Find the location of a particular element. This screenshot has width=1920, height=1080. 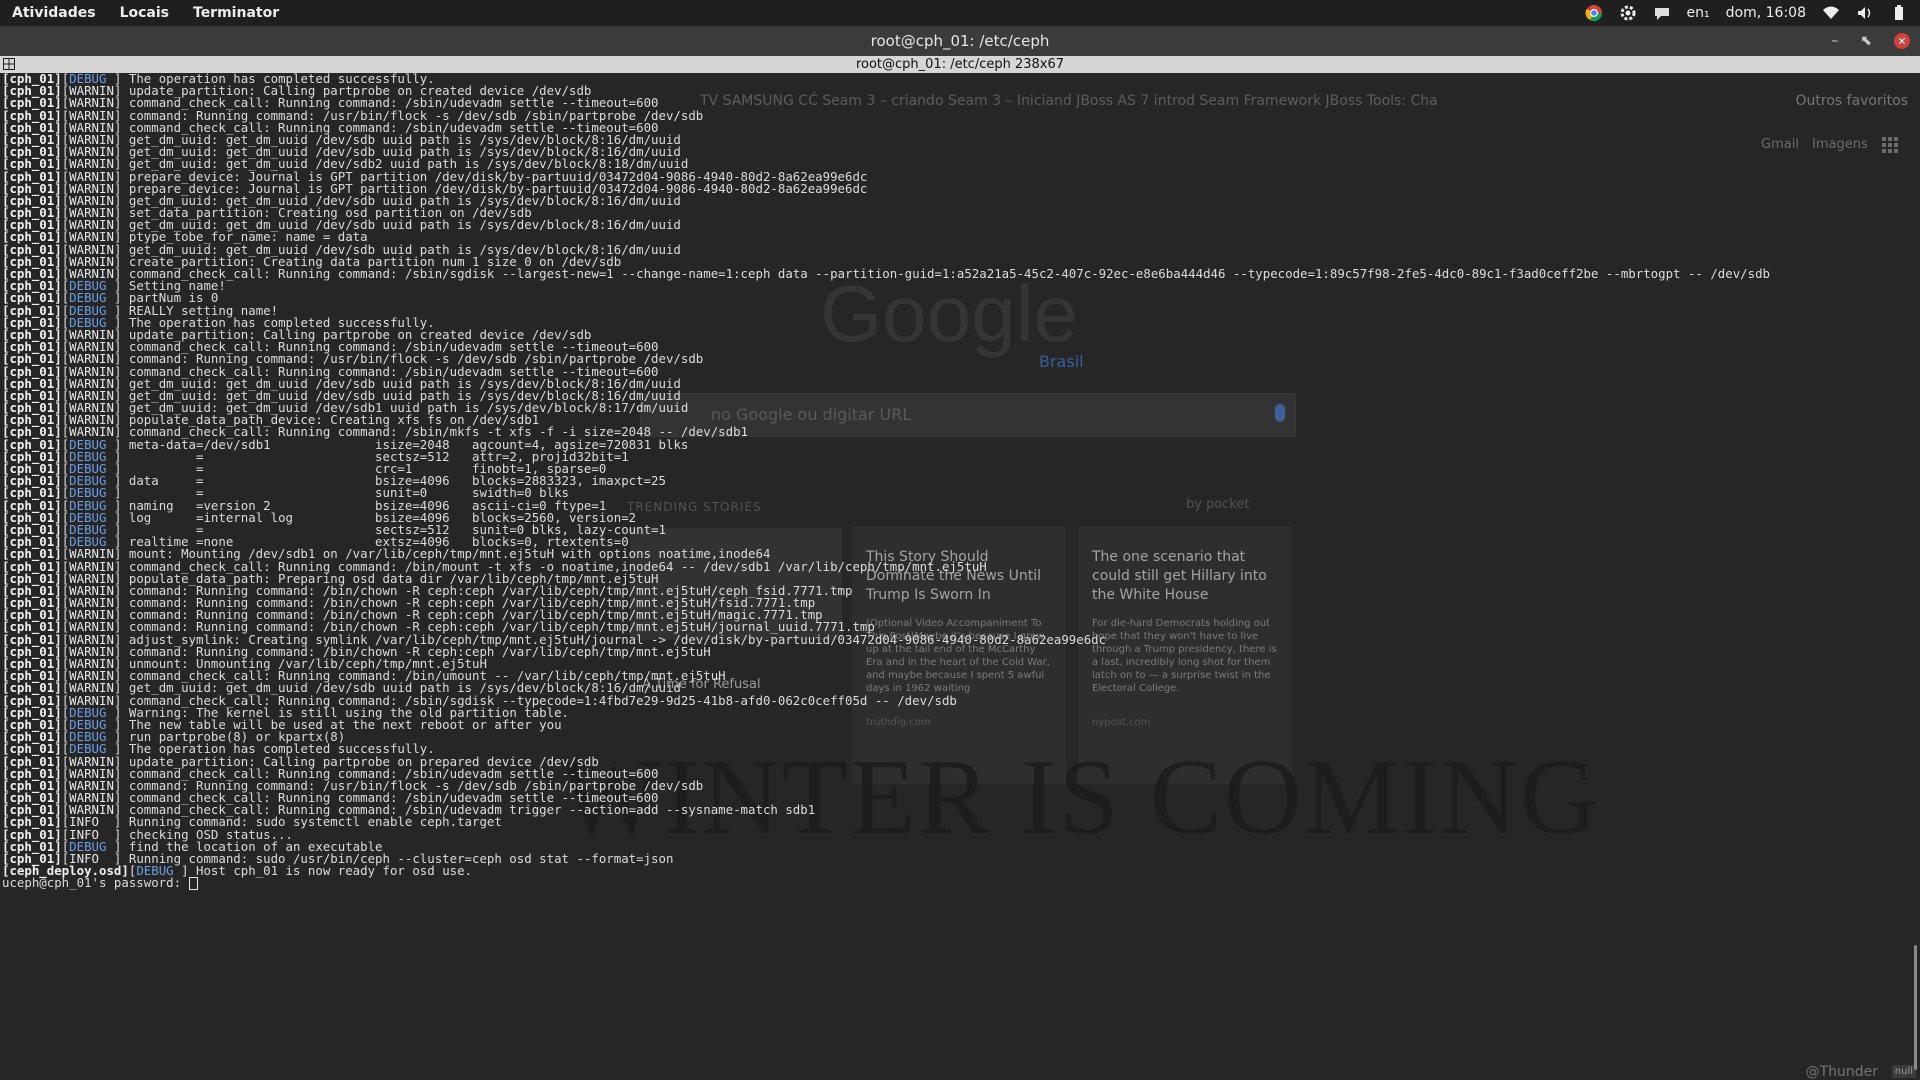

backdrop-outros-favoritos: Outros favoritos is located at coordinates (1852, 101).